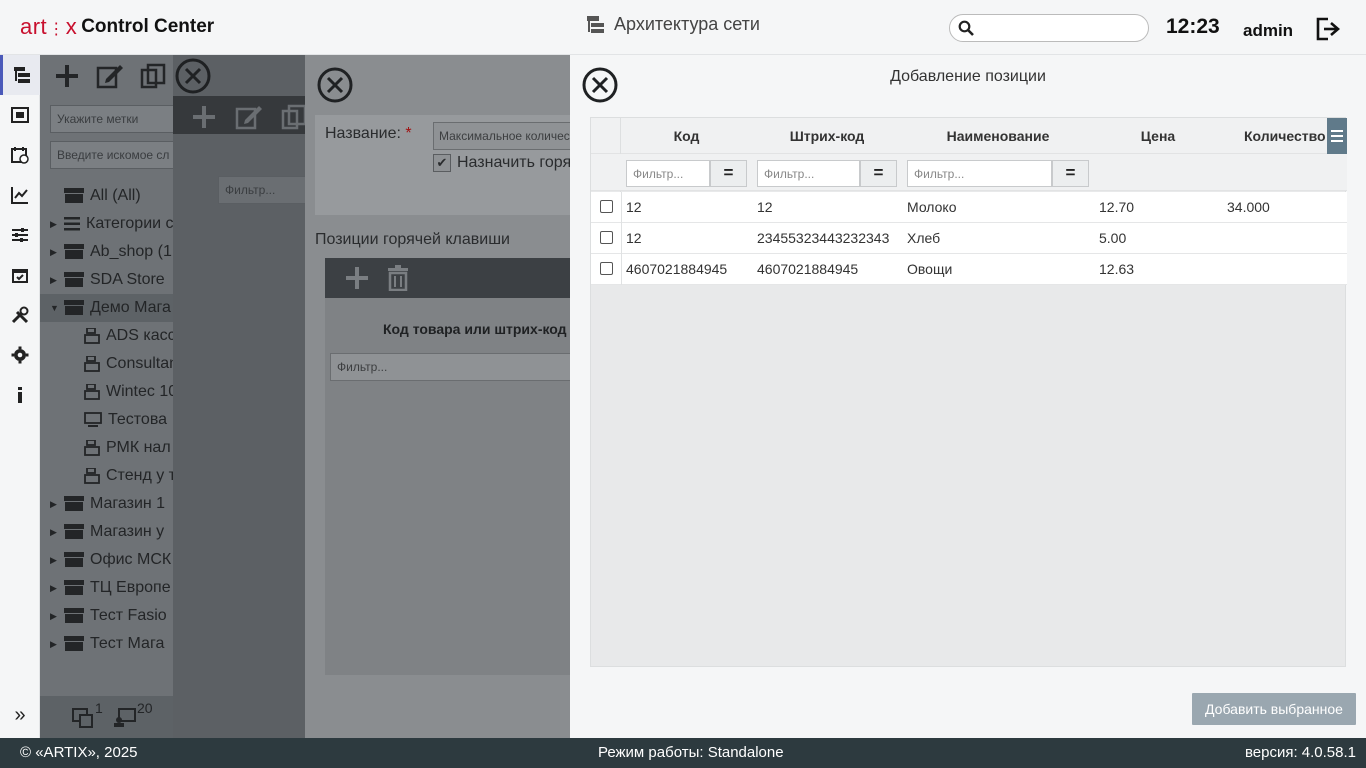  I want to click on tree-child-item: Consultan, so click(128, 364).